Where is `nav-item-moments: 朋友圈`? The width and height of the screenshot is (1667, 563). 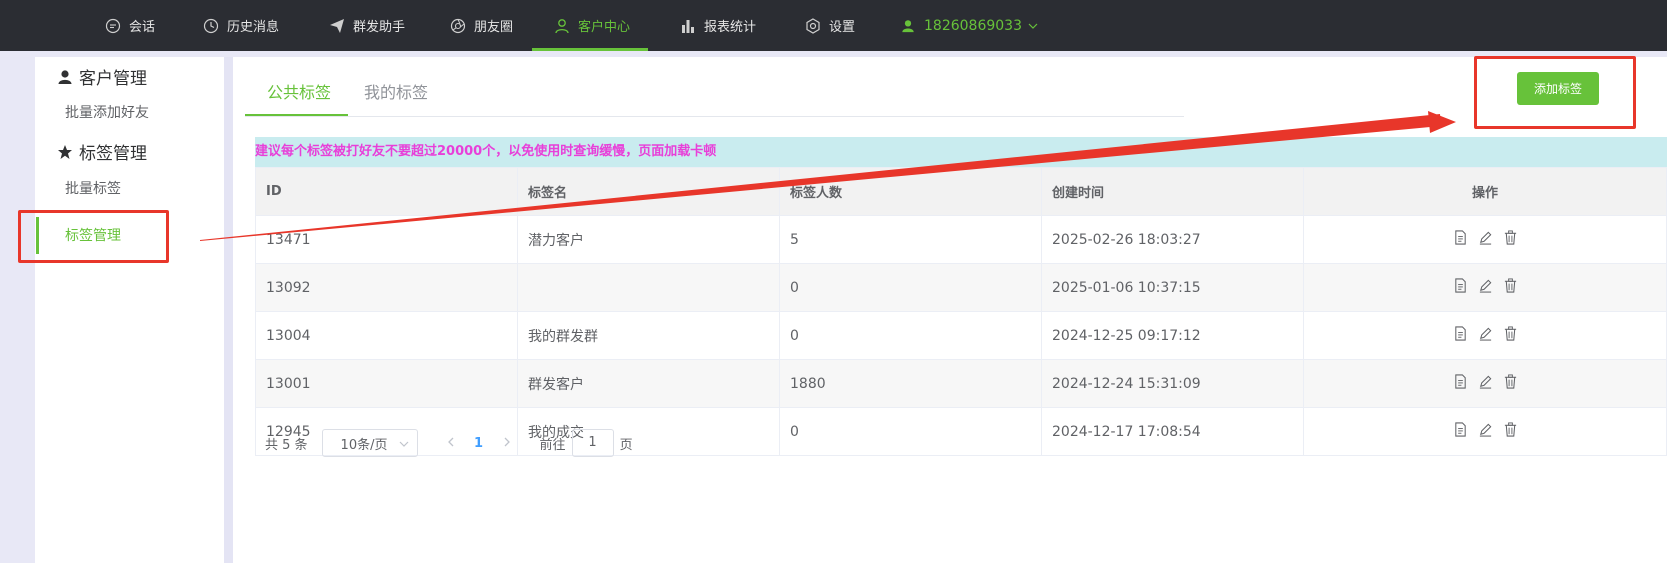
nav-item-moments: 朋友圈 is located at coordinates (481, 25).